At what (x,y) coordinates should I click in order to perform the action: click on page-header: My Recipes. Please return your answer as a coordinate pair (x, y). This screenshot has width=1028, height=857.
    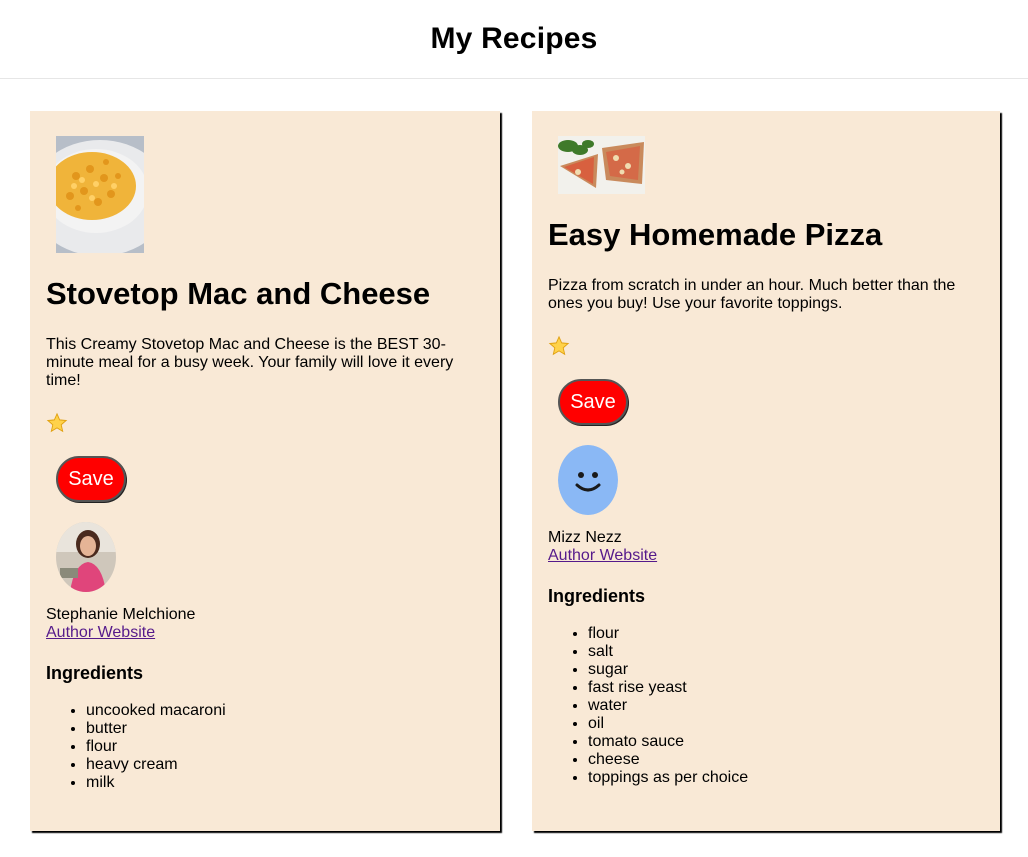
    Looking at the image, I should click on (514, 39).